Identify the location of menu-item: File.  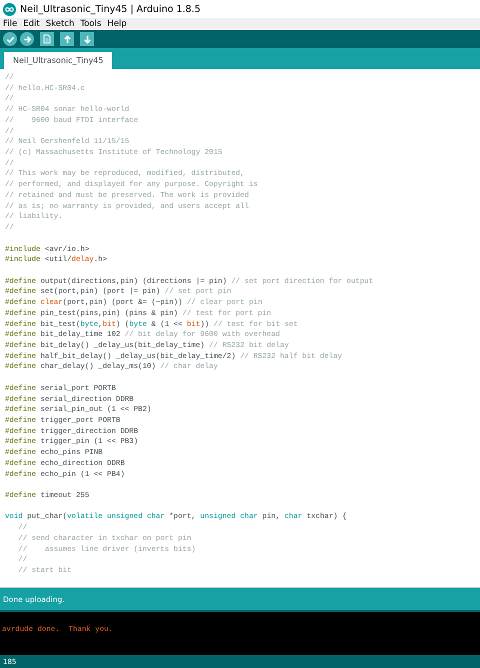
(10, 24).